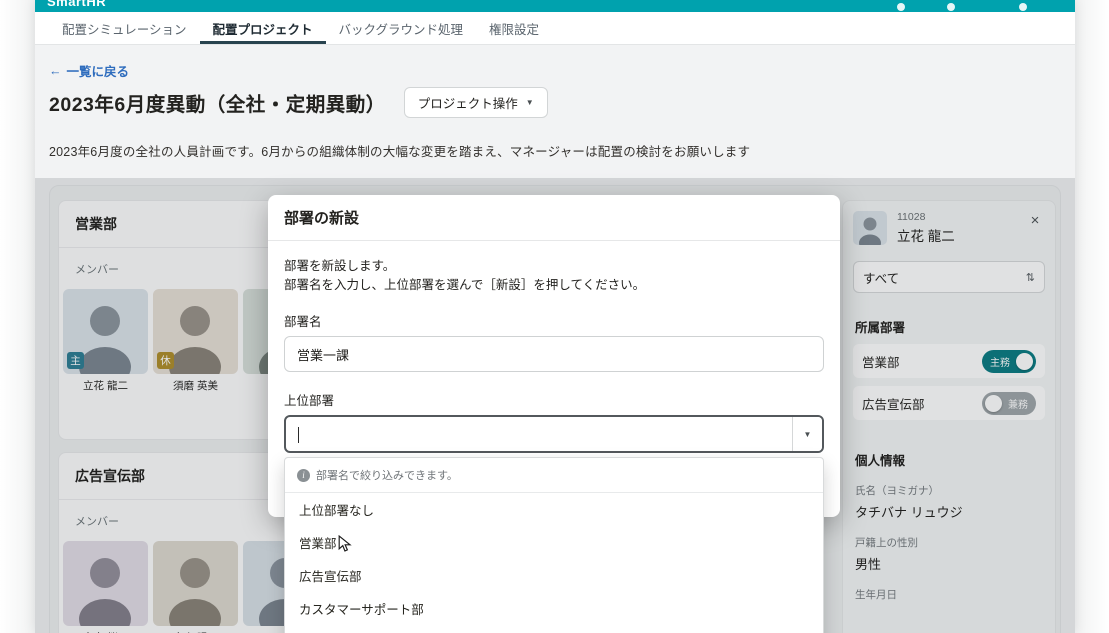 The width and height of the screenshot is (1109, 633). Describe the element at coordinates (539, 434) in the screenshot. I see `combobox-input` at that location.